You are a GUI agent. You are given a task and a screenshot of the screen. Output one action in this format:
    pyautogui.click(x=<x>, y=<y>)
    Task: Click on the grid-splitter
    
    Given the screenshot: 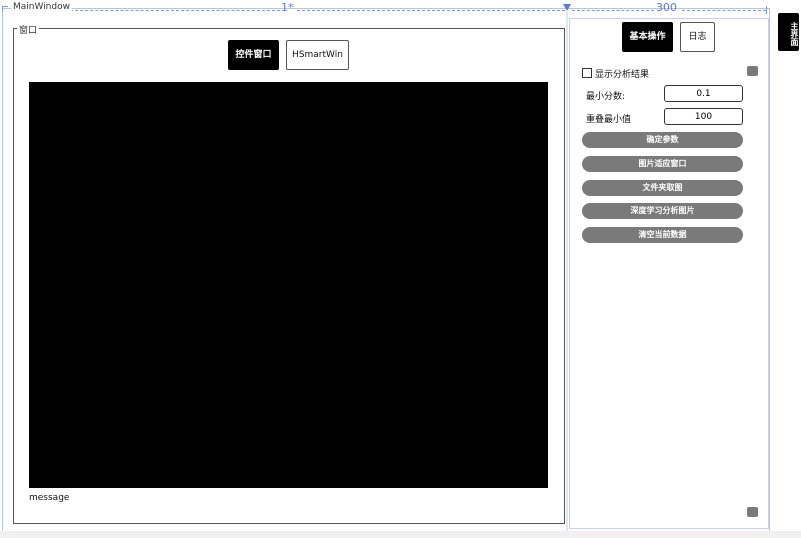 What is the action you would take?
    pyautogui.click(x=567, y=272)
    